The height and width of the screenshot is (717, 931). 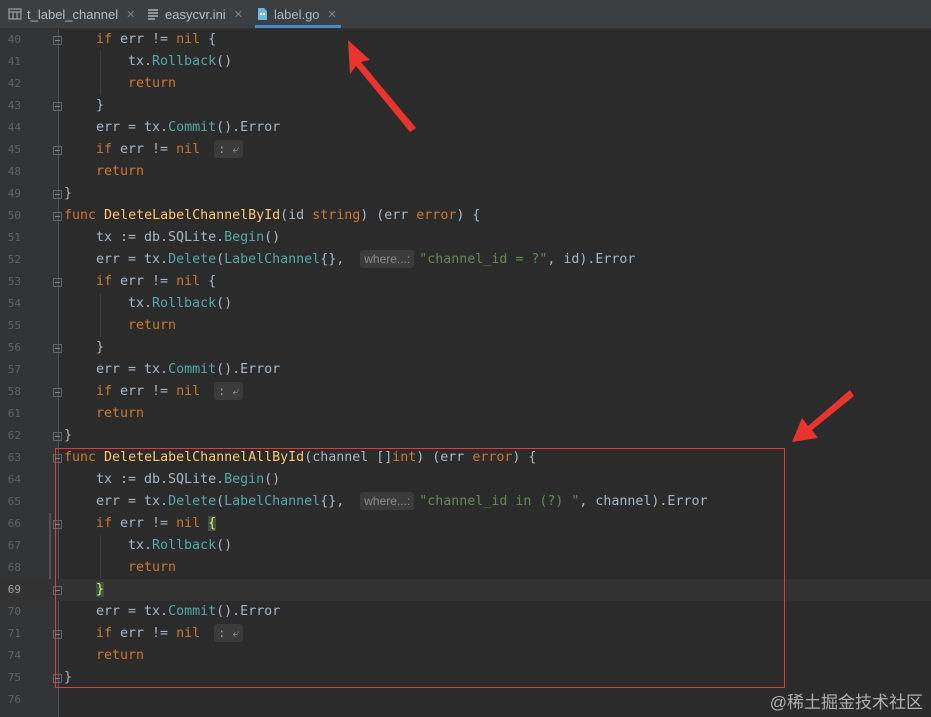 I want to click on line-number: 76, so click(x=14, y=699).